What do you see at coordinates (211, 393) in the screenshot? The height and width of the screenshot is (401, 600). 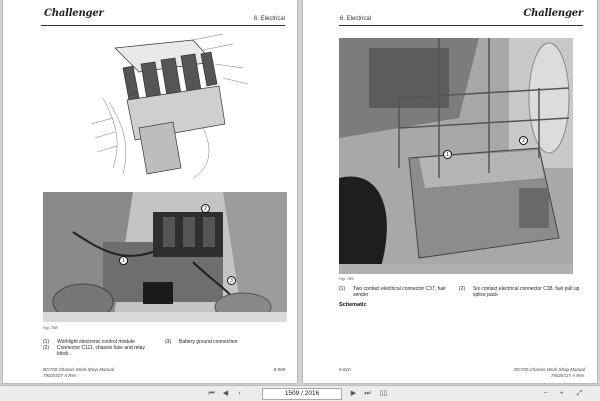 I see `first-page-icon: ⏮` at bounding box center [211, 393].